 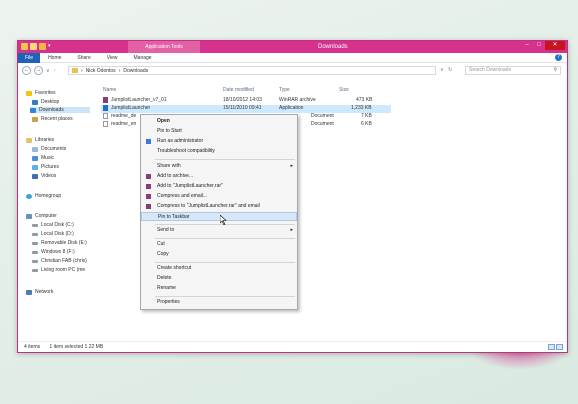 What do you see at coordinates (83, 58) in the screenshot?
I see `tab-share: Share` at bounding box center [83, 58].